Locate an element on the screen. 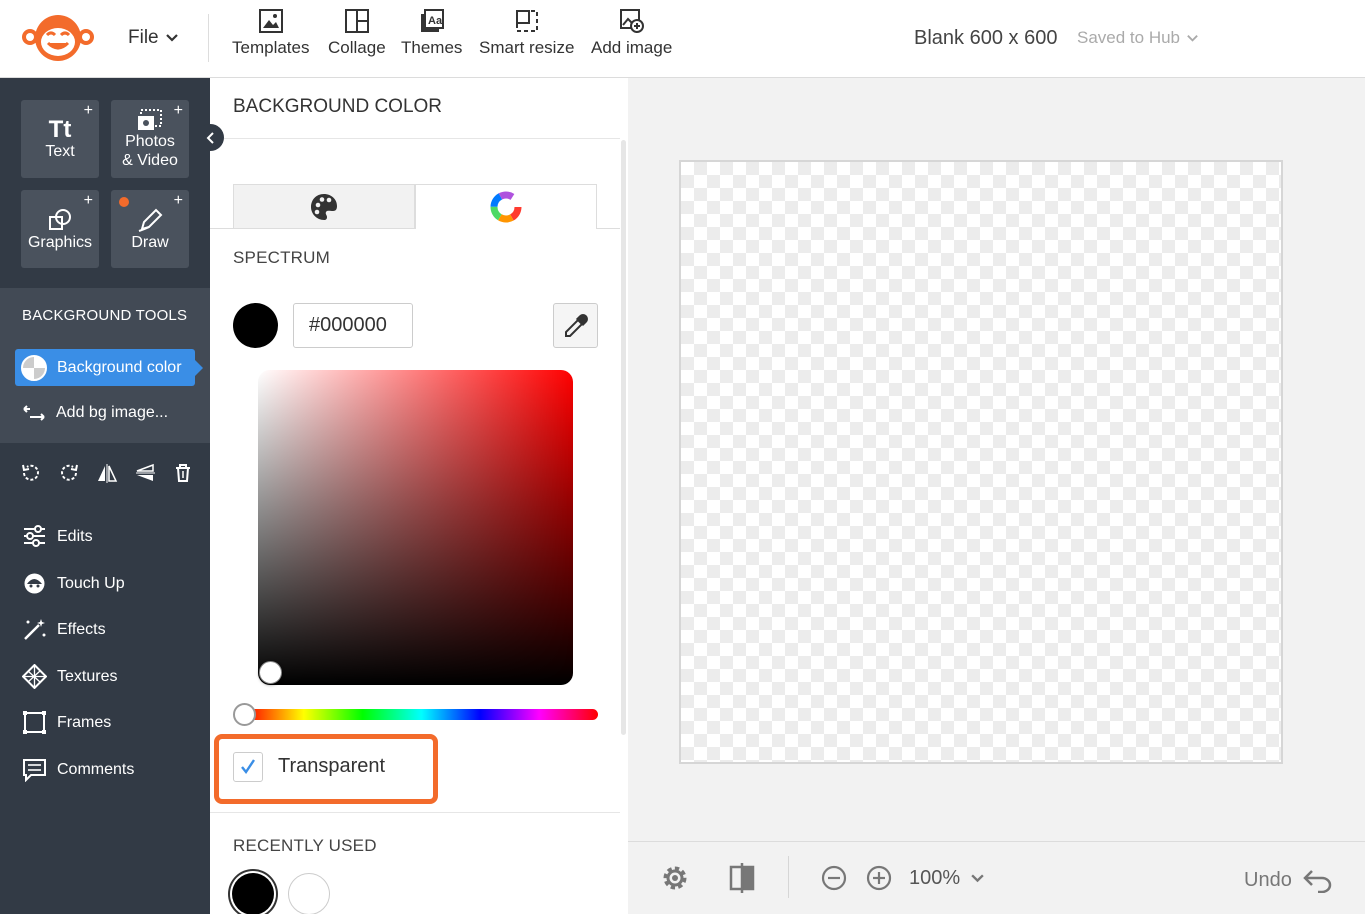  zoom-out-icon is located at coordinates (834, 878).